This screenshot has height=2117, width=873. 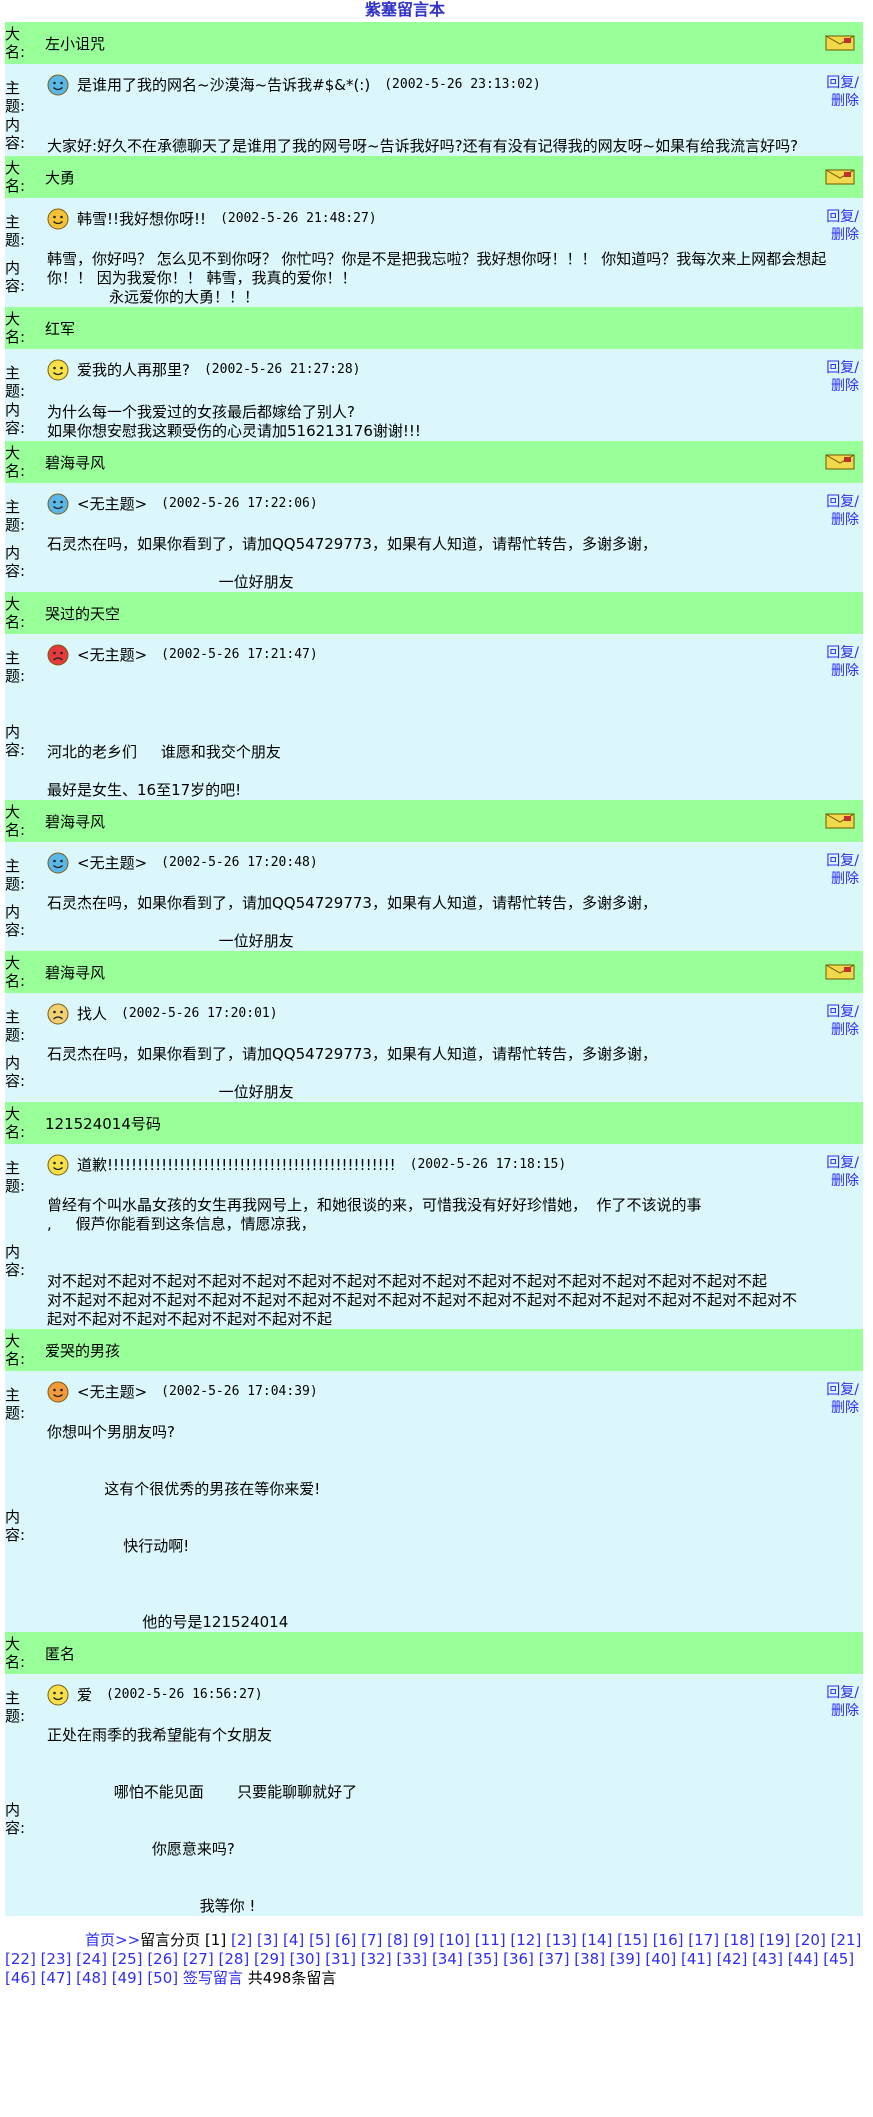 I want to click on page-link: [17], so click(x=703, y=1940).